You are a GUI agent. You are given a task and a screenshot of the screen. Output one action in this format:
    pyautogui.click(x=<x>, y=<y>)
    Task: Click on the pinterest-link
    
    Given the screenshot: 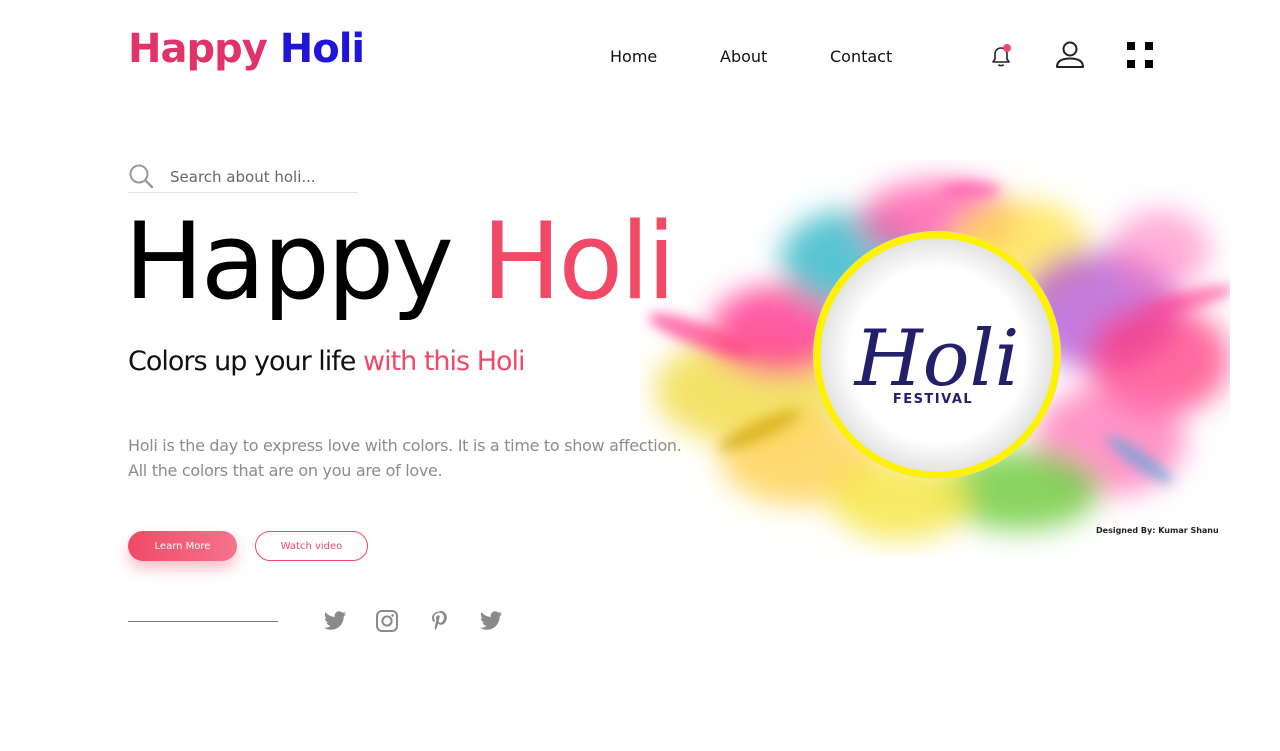 What is the action you would take?
    pyautogui.click(x=439, y=621)
    